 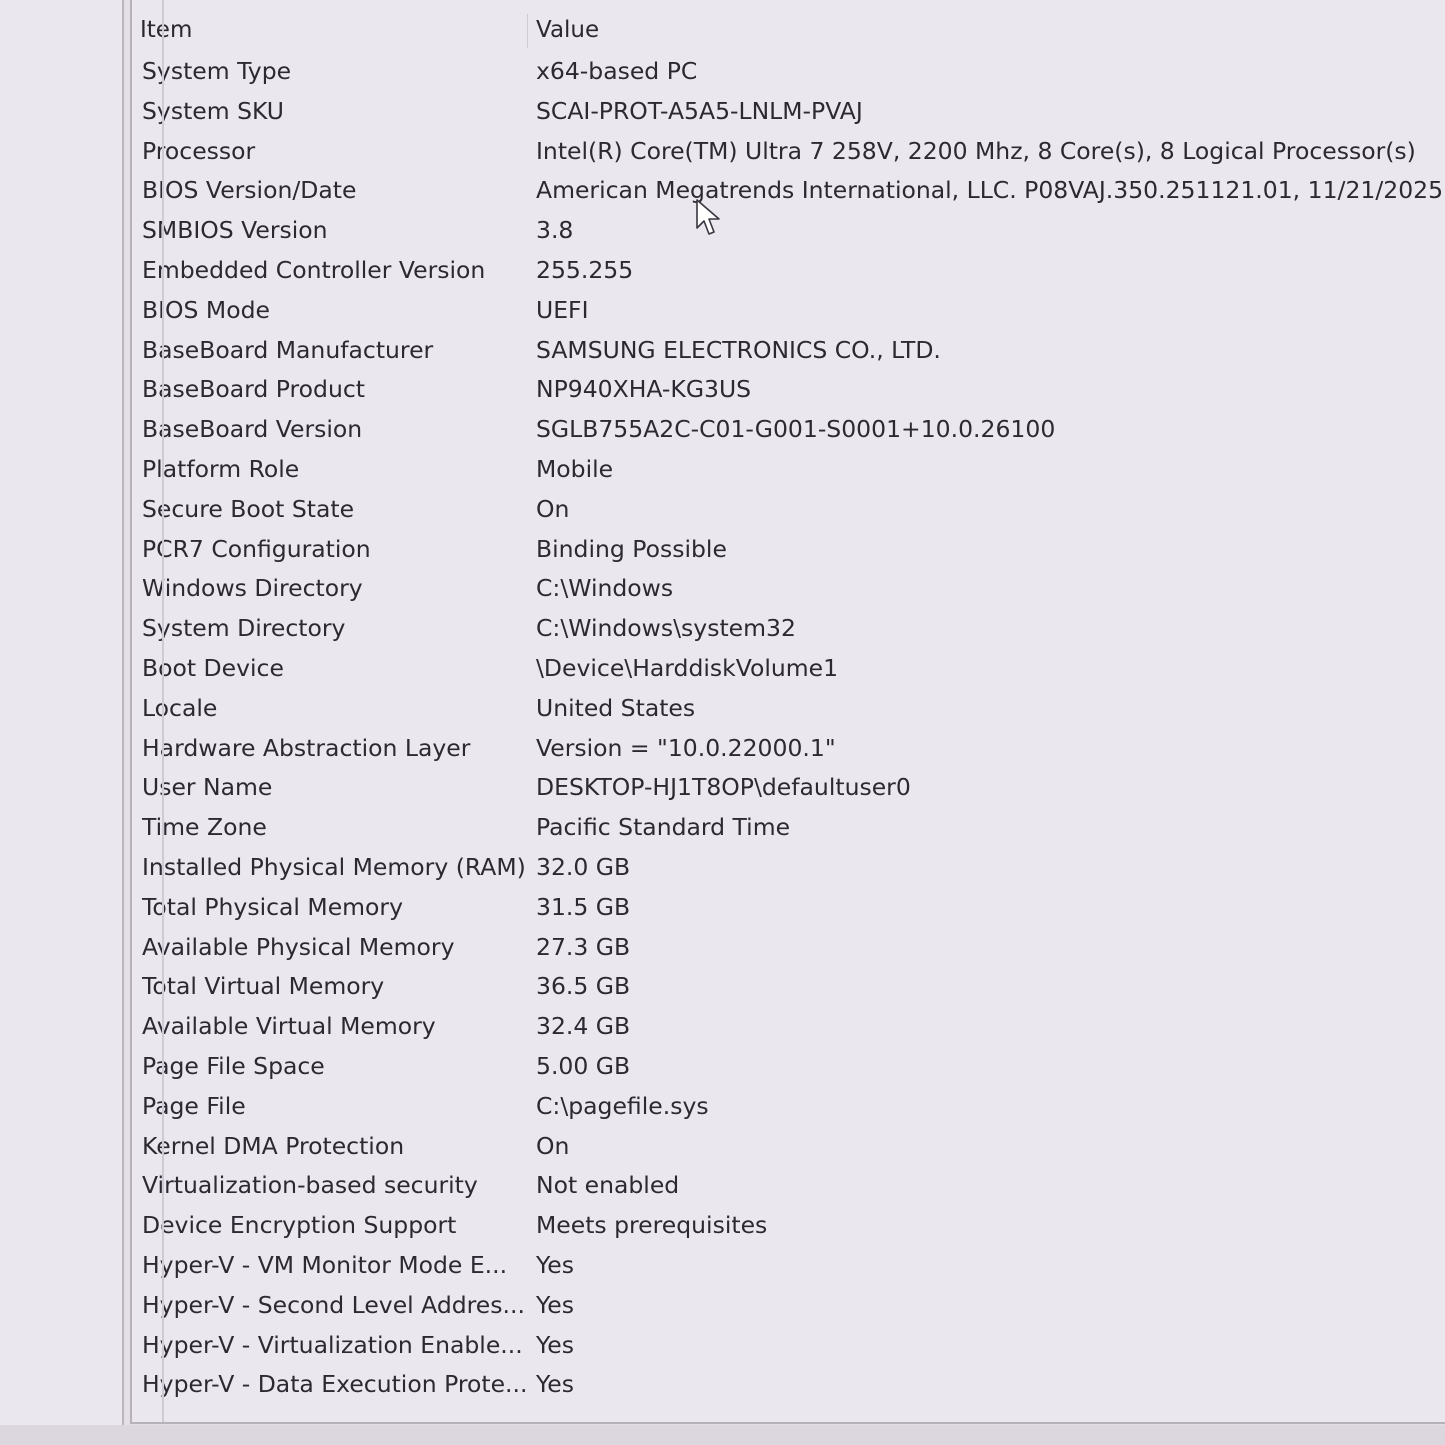 What do you see at coordinates (527, 31) in the screenshot?
I see `column-divider` at bounding box center [527, 31].